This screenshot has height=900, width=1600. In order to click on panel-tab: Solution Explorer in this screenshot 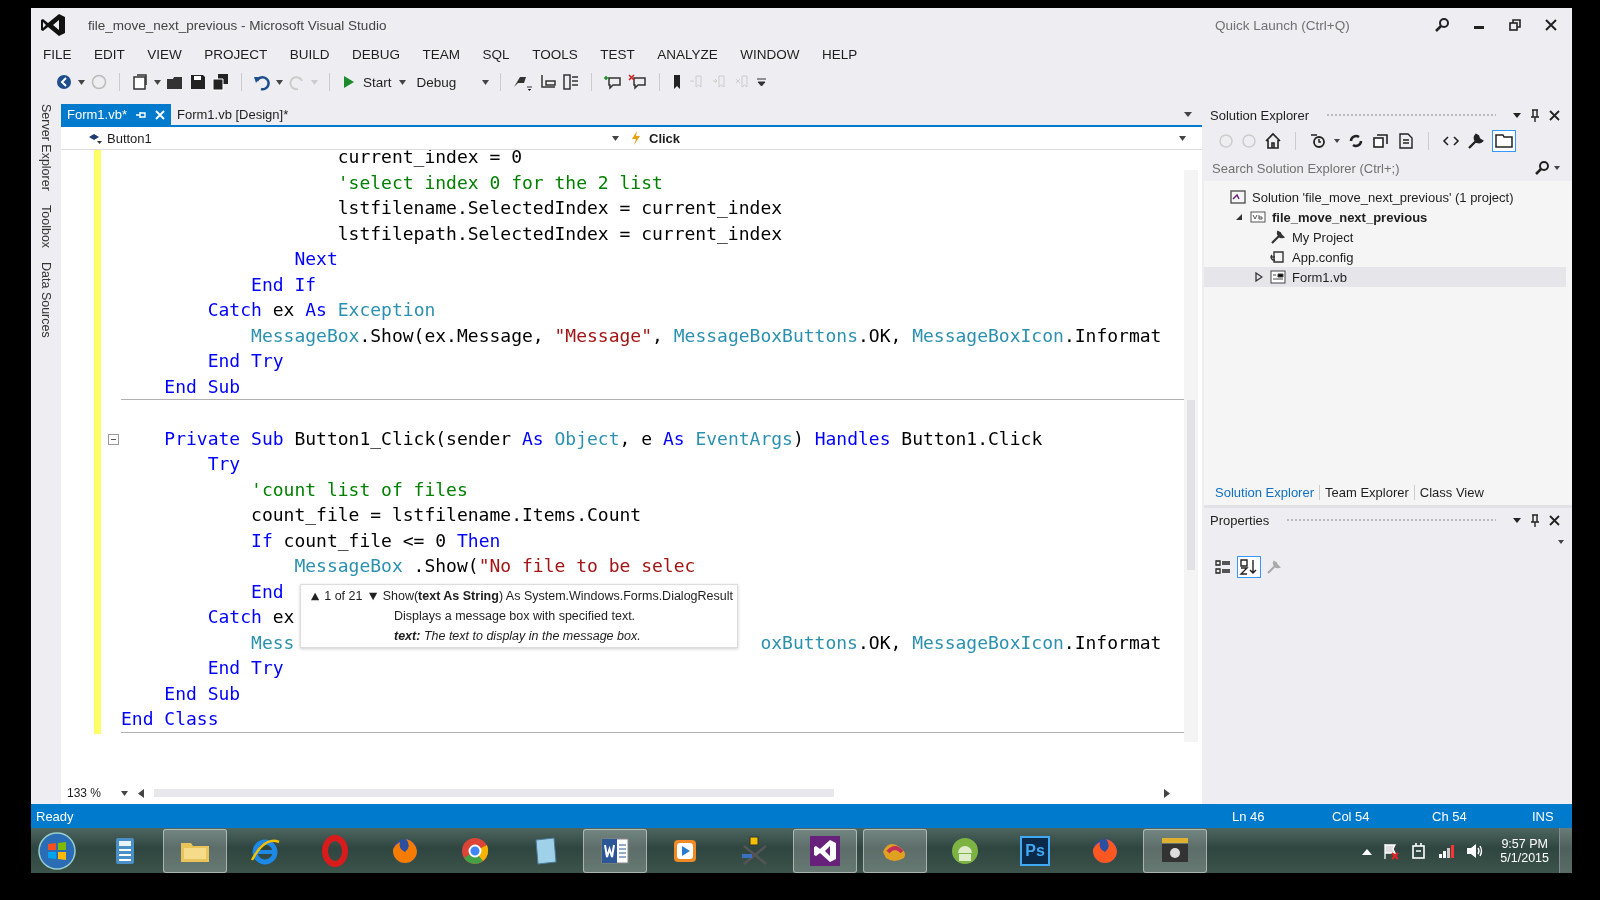, I will do `click(1265, 492)`.